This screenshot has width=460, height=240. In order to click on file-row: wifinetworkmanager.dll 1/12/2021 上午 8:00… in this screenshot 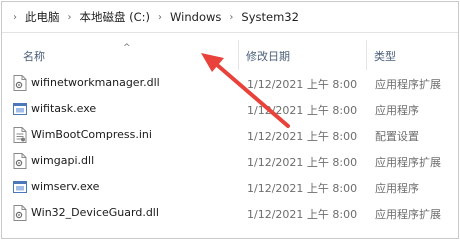, I will do `click(230, 83)`.